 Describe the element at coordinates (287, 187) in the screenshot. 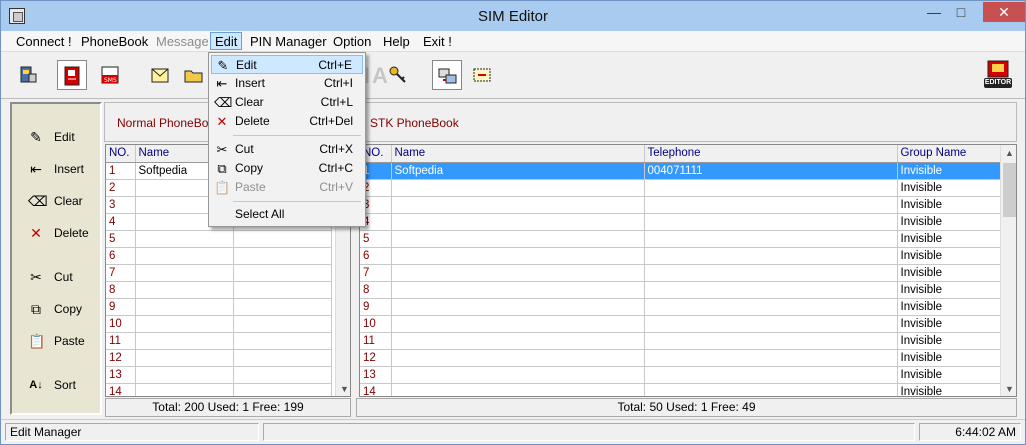

I see `edit-menu-item-paste: 📋 Paste Ctrl+V` at that location.